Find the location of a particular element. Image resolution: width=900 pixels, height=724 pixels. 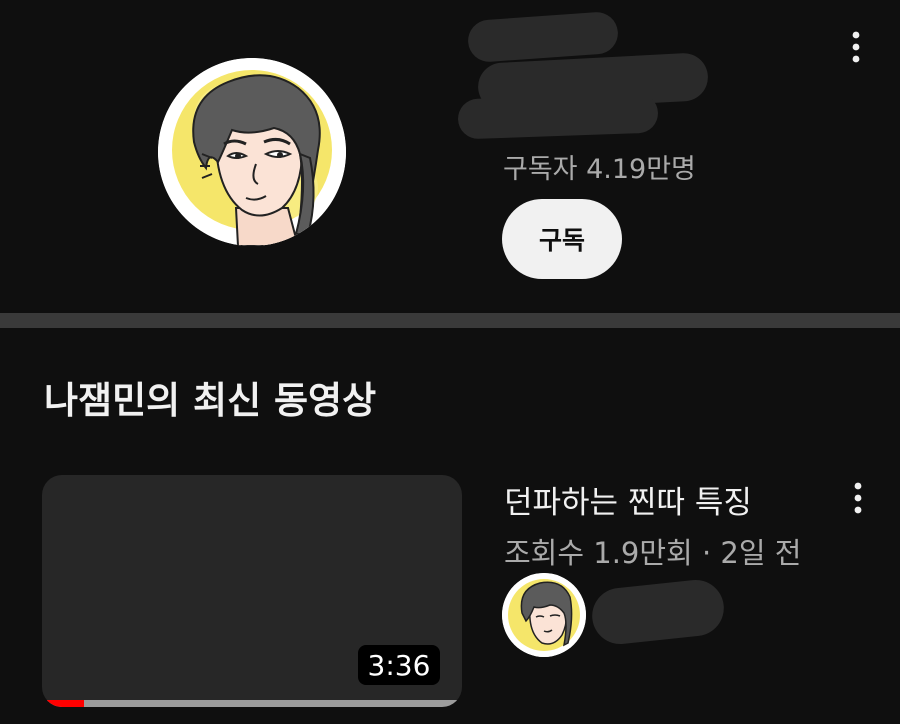

channel-menu-button is located at coordinates (856, 47).